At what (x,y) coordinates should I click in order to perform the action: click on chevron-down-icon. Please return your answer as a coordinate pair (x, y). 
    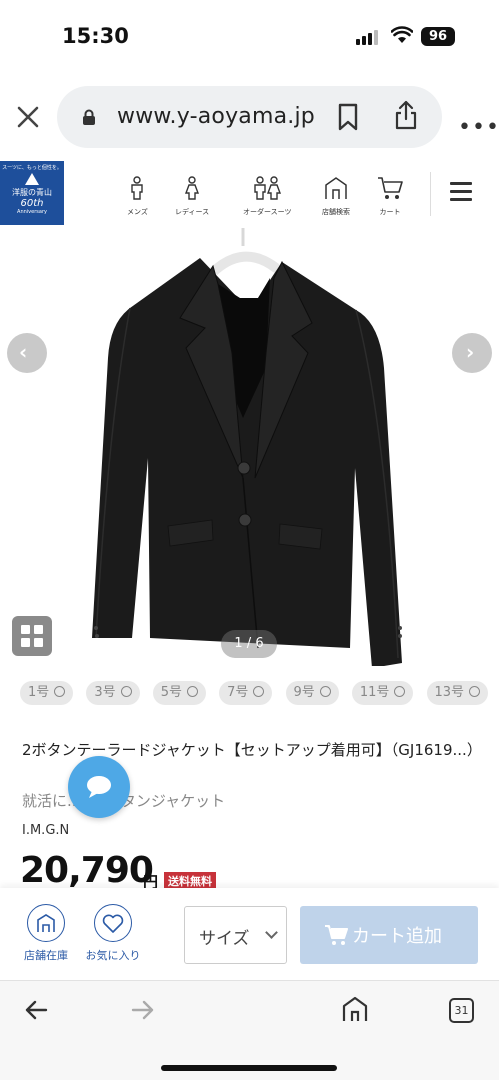
    Looking at the image, I should click on (271, 932).